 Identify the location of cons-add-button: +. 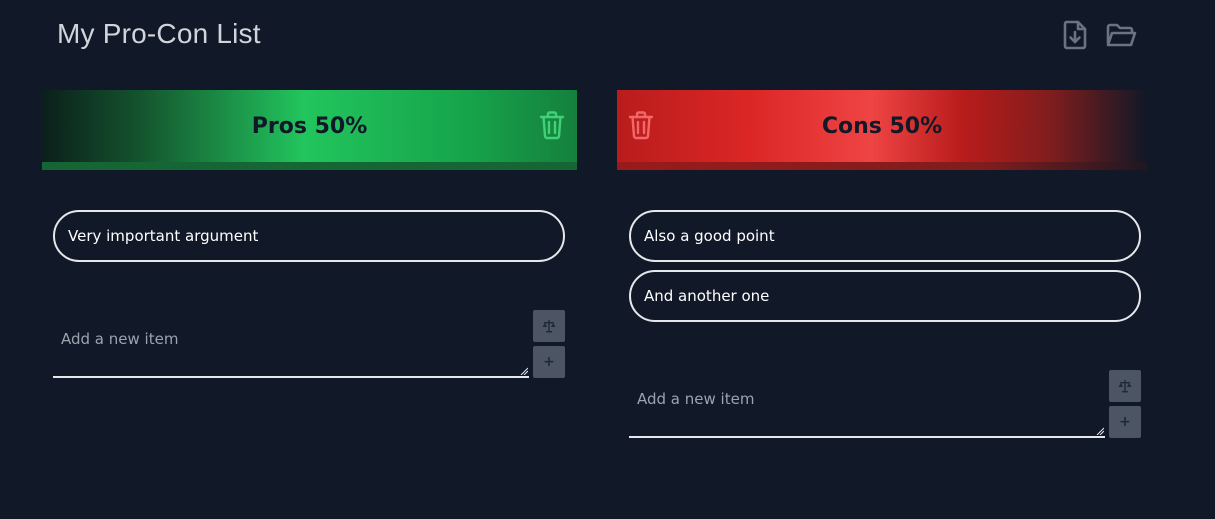
(1125, 422).